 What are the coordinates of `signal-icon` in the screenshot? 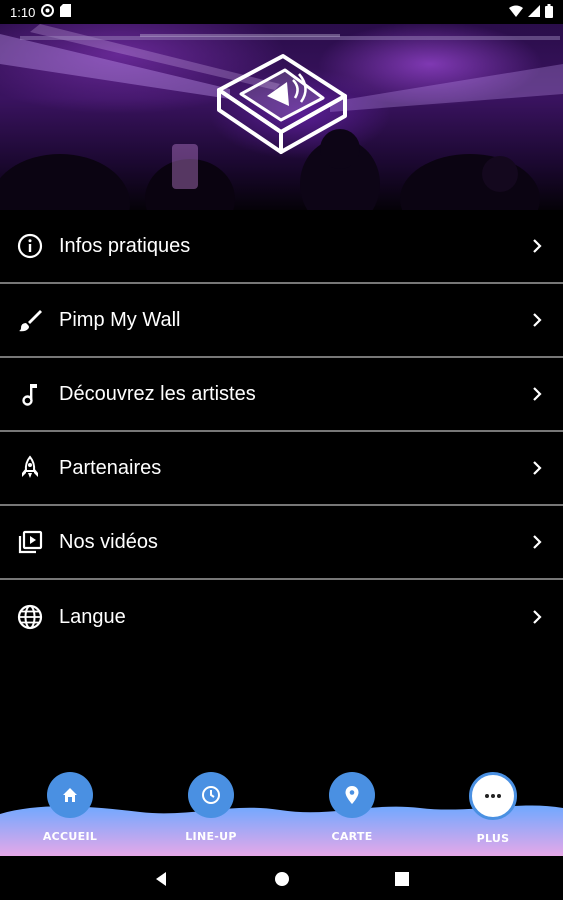 It's located at (534, 12).